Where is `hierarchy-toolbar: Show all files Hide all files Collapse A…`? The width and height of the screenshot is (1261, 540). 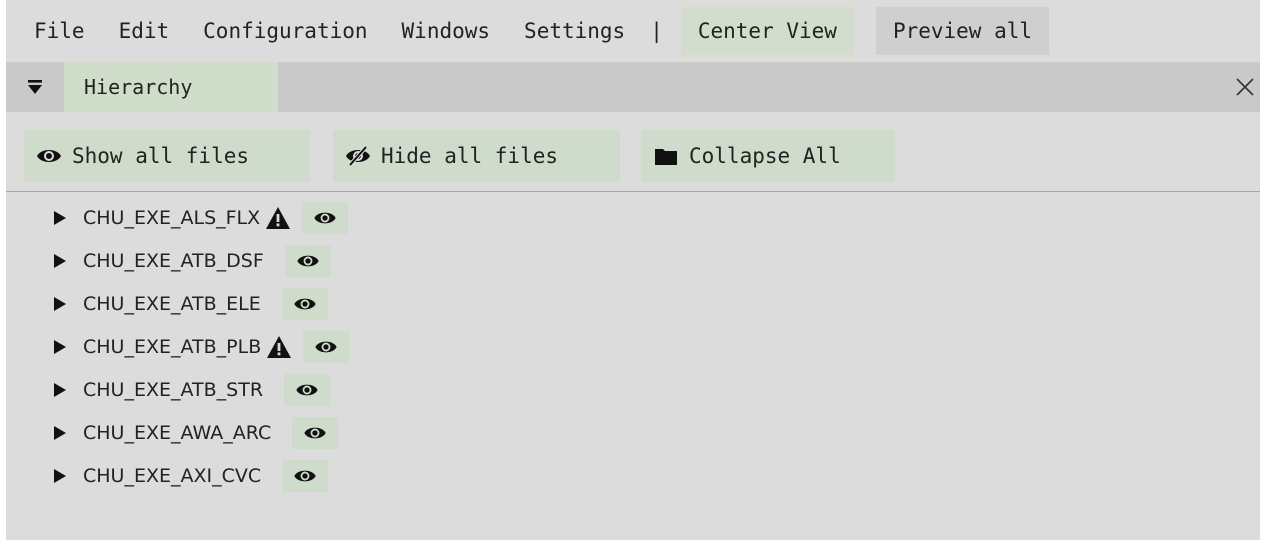
hierarchy-toolbar: Show all files Hide all files Collapse A… is located at coordinates (633, 152).